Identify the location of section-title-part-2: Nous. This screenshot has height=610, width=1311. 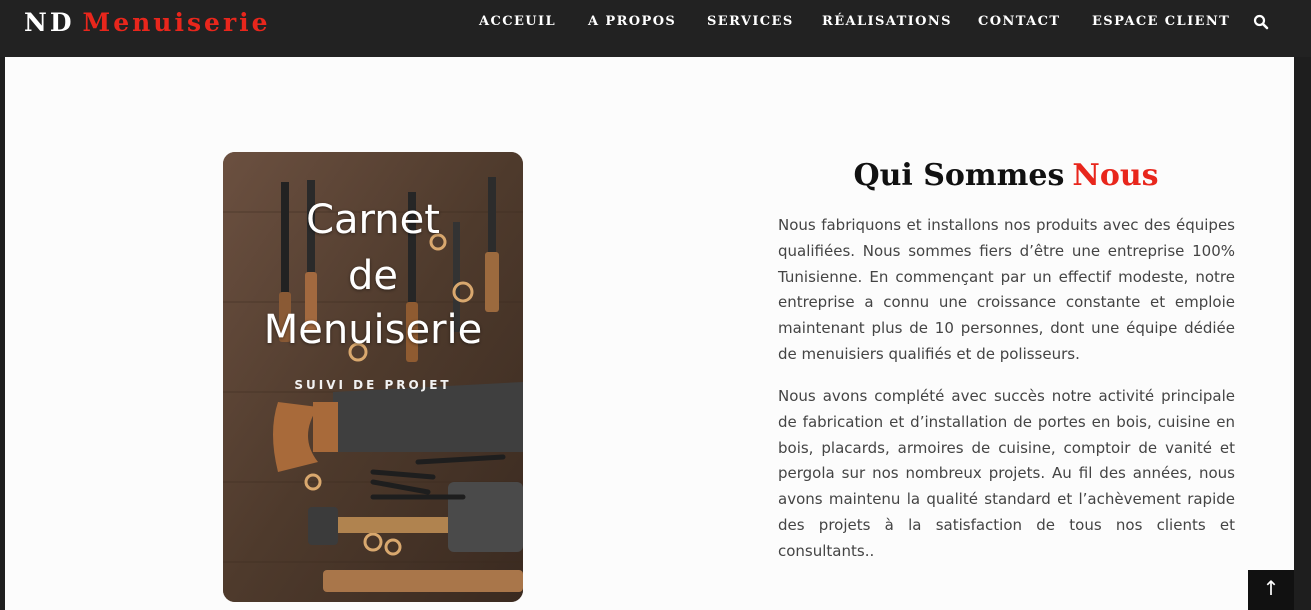
(1115, 175).